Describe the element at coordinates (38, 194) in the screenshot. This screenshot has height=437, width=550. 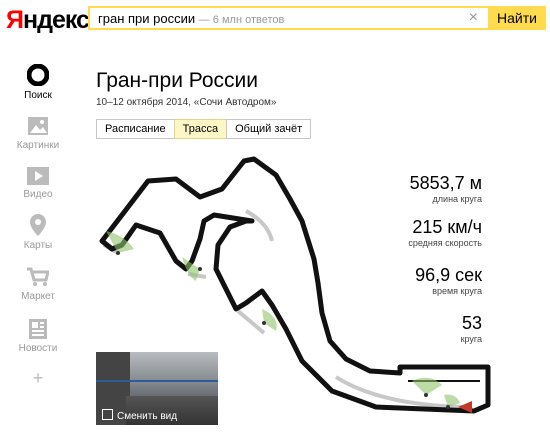
I see `sidebar-item-label: Видео` at that location.